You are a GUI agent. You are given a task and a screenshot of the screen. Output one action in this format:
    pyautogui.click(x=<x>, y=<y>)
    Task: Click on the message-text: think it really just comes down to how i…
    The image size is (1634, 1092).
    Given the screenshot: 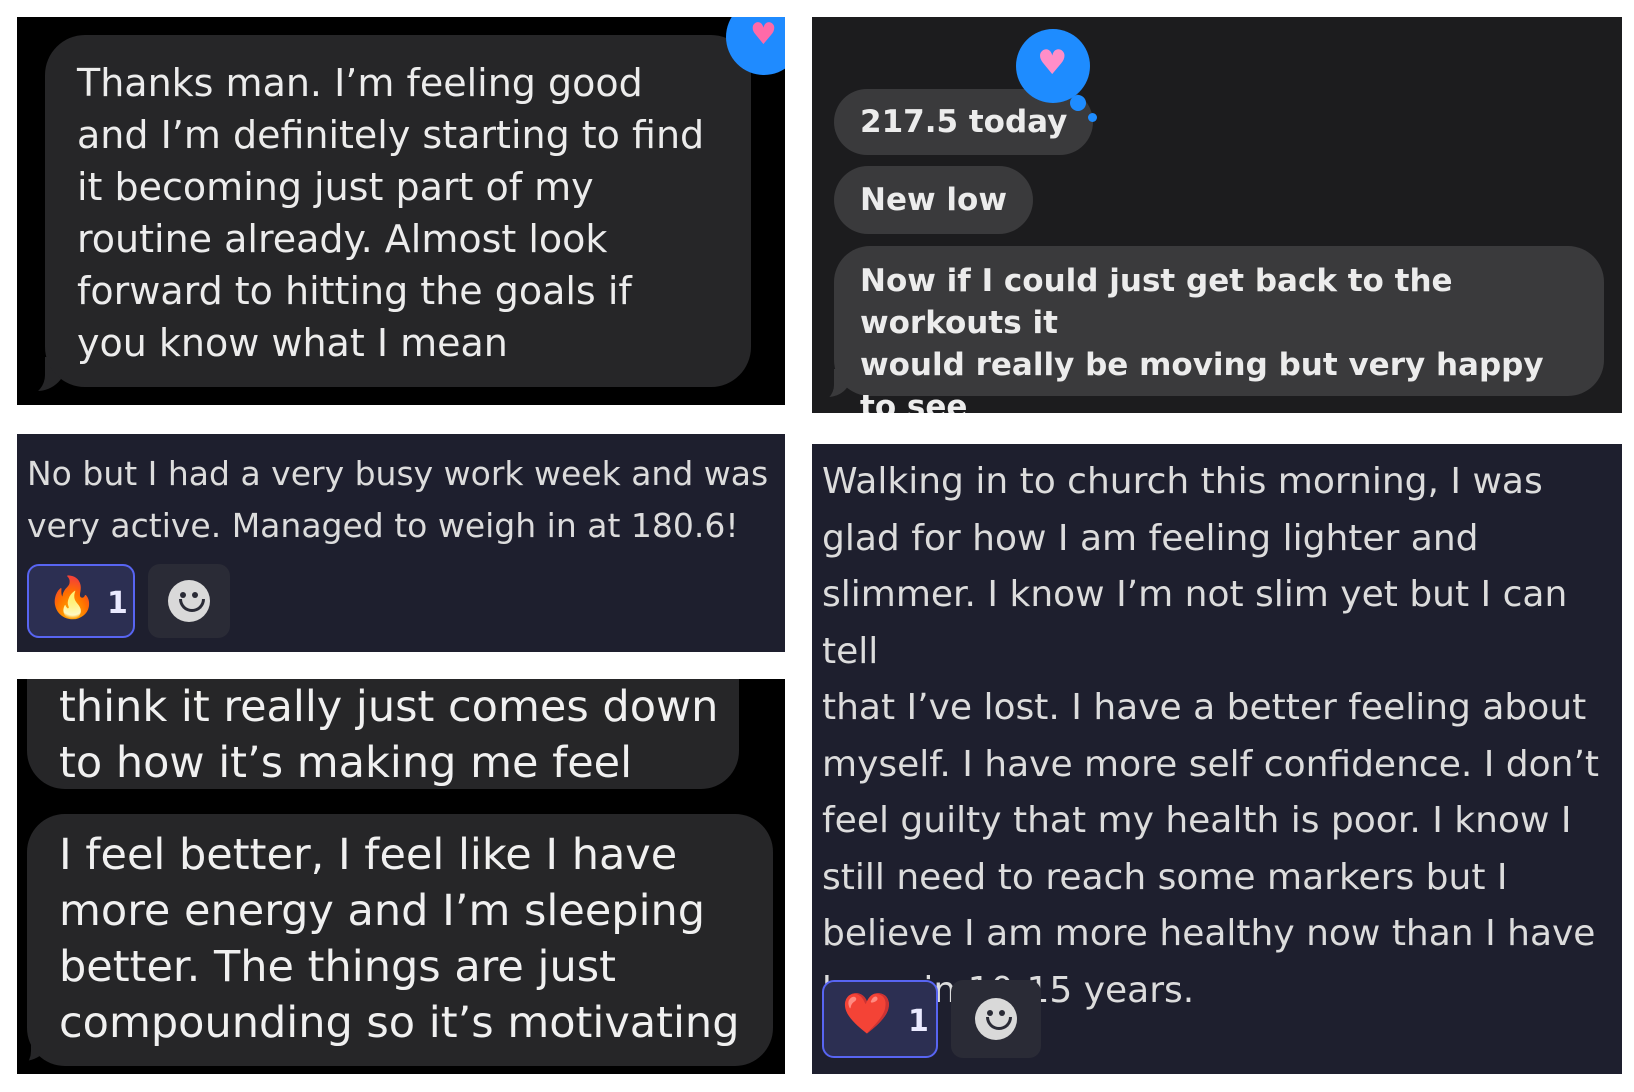 What is the action you would take?
    pyautogui.click(x=389, y=735)
    